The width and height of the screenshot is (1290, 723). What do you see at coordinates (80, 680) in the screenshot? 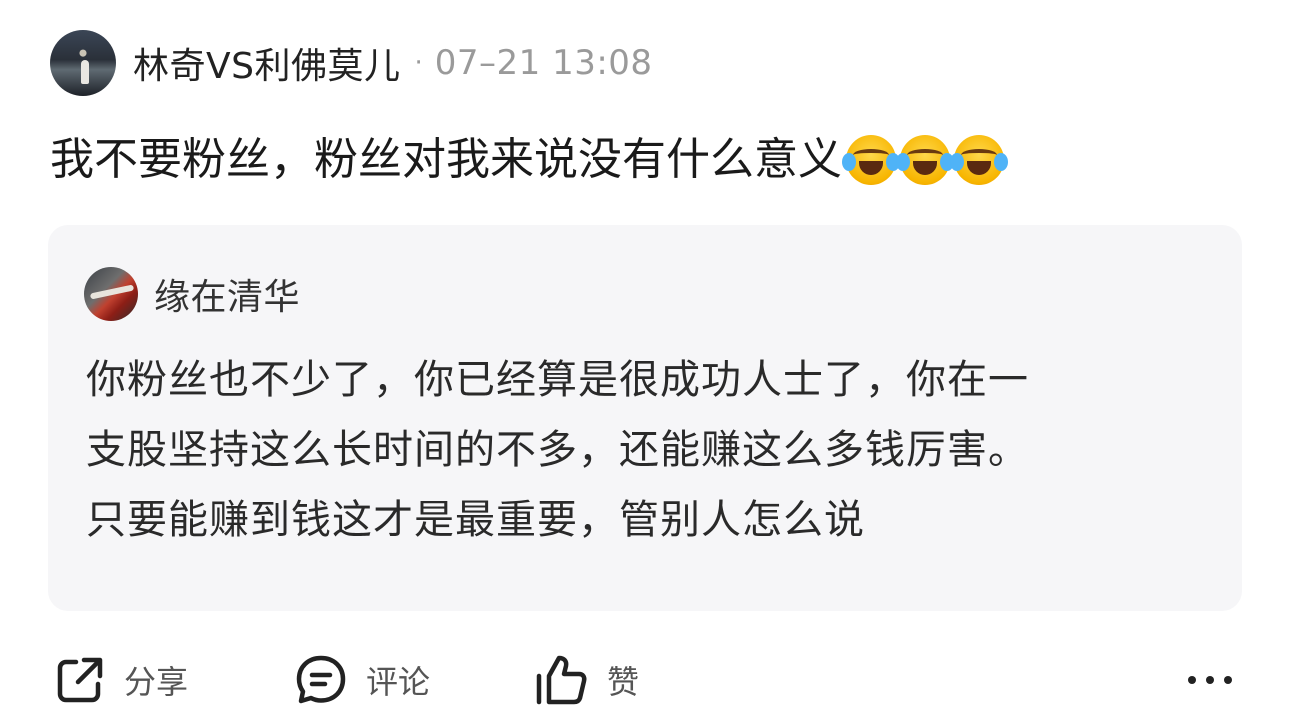
I see `share-icon` at bounding box center [80, 680].